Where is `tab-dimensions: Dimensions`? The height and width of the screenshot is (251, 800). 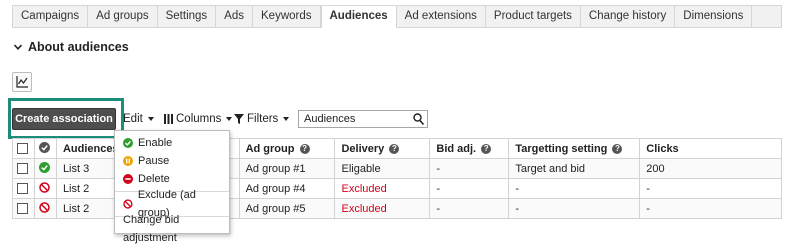
tab-dimensions: Dimensions is located at coordinates (714, 16).